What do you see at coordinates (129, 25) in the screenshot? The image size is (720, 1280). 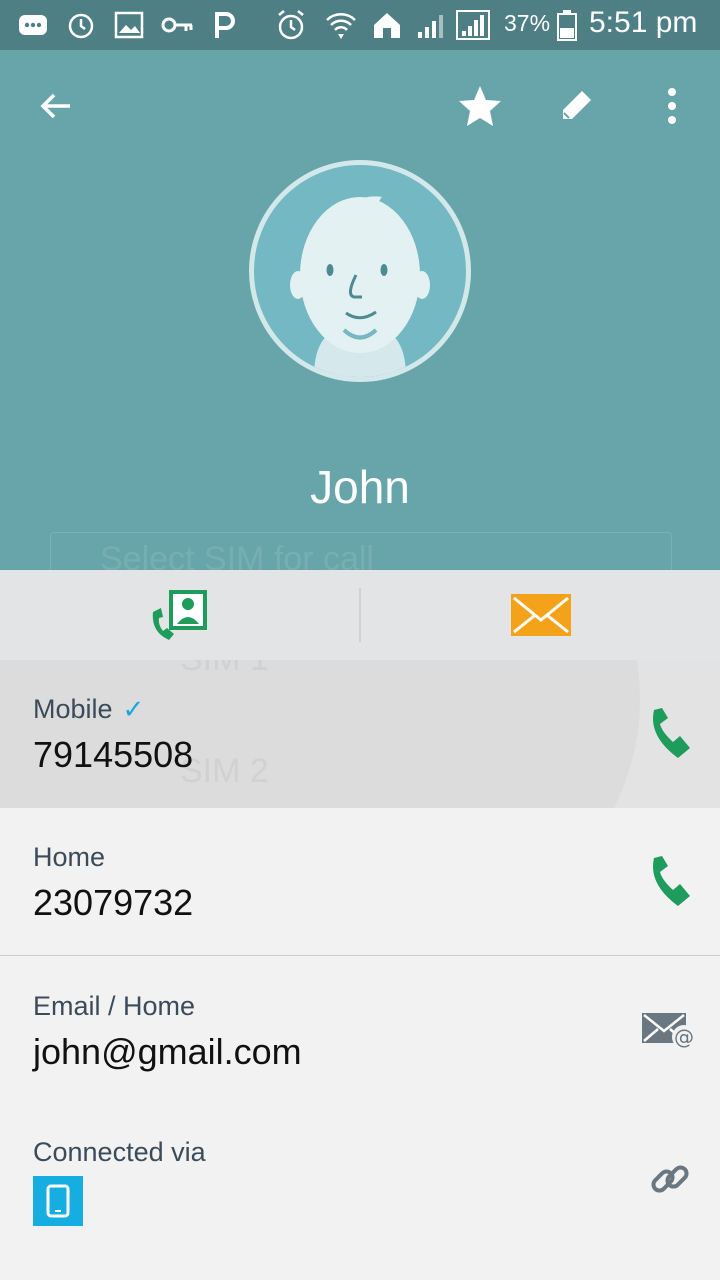 I see `gallery-icon` at bounding box center [129, 25].